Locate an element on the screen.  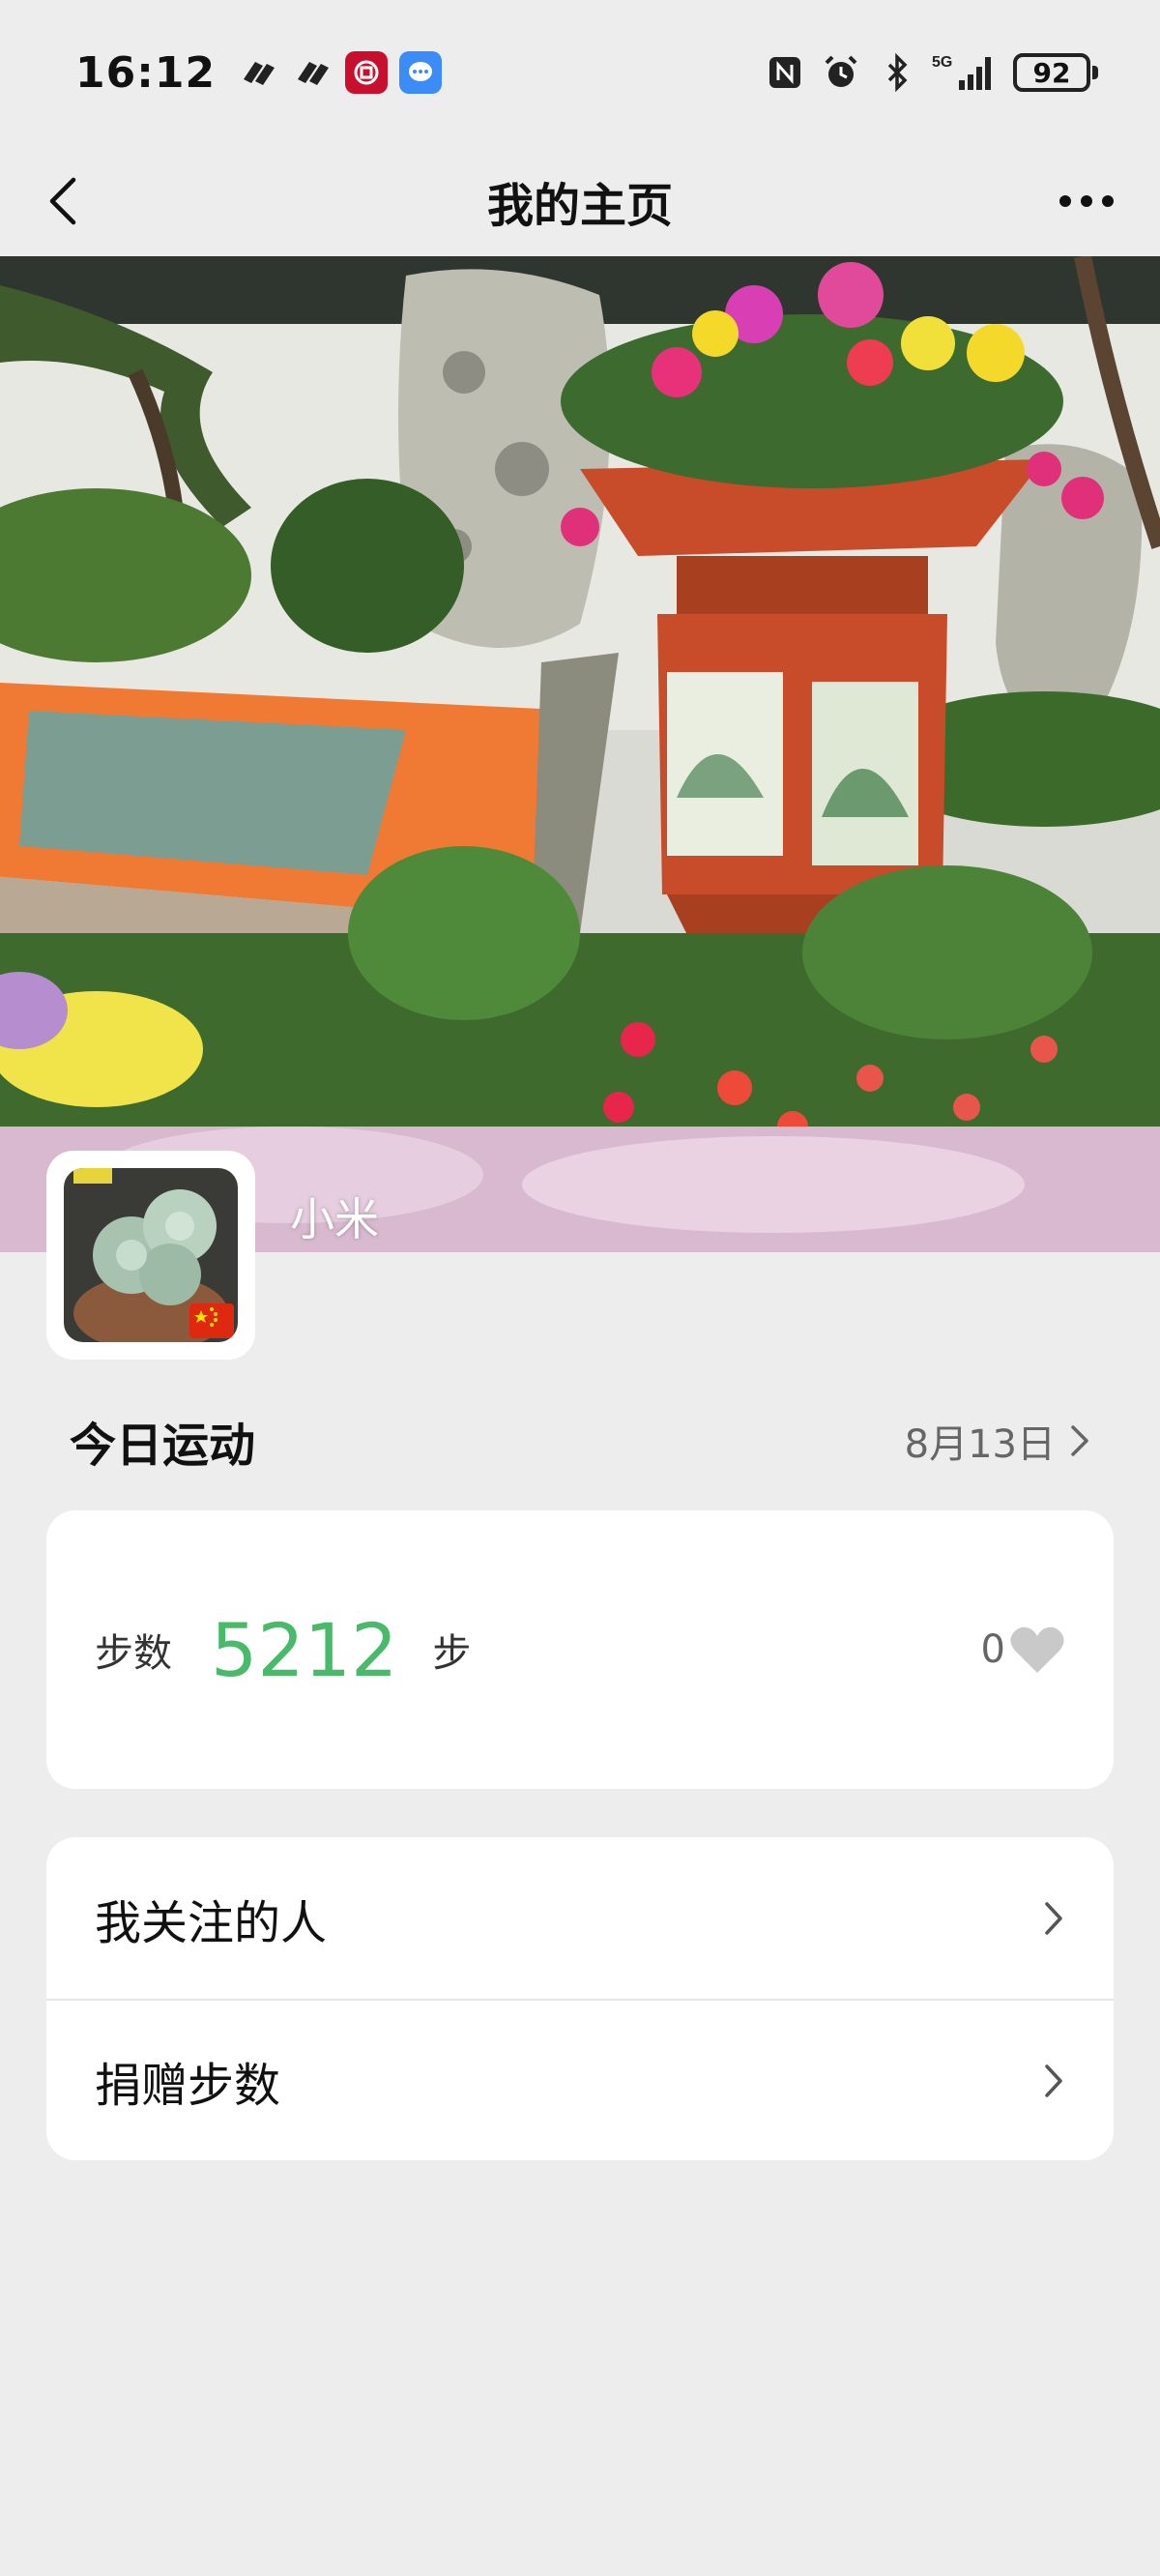
back-button is located at coordinates (64, 201).